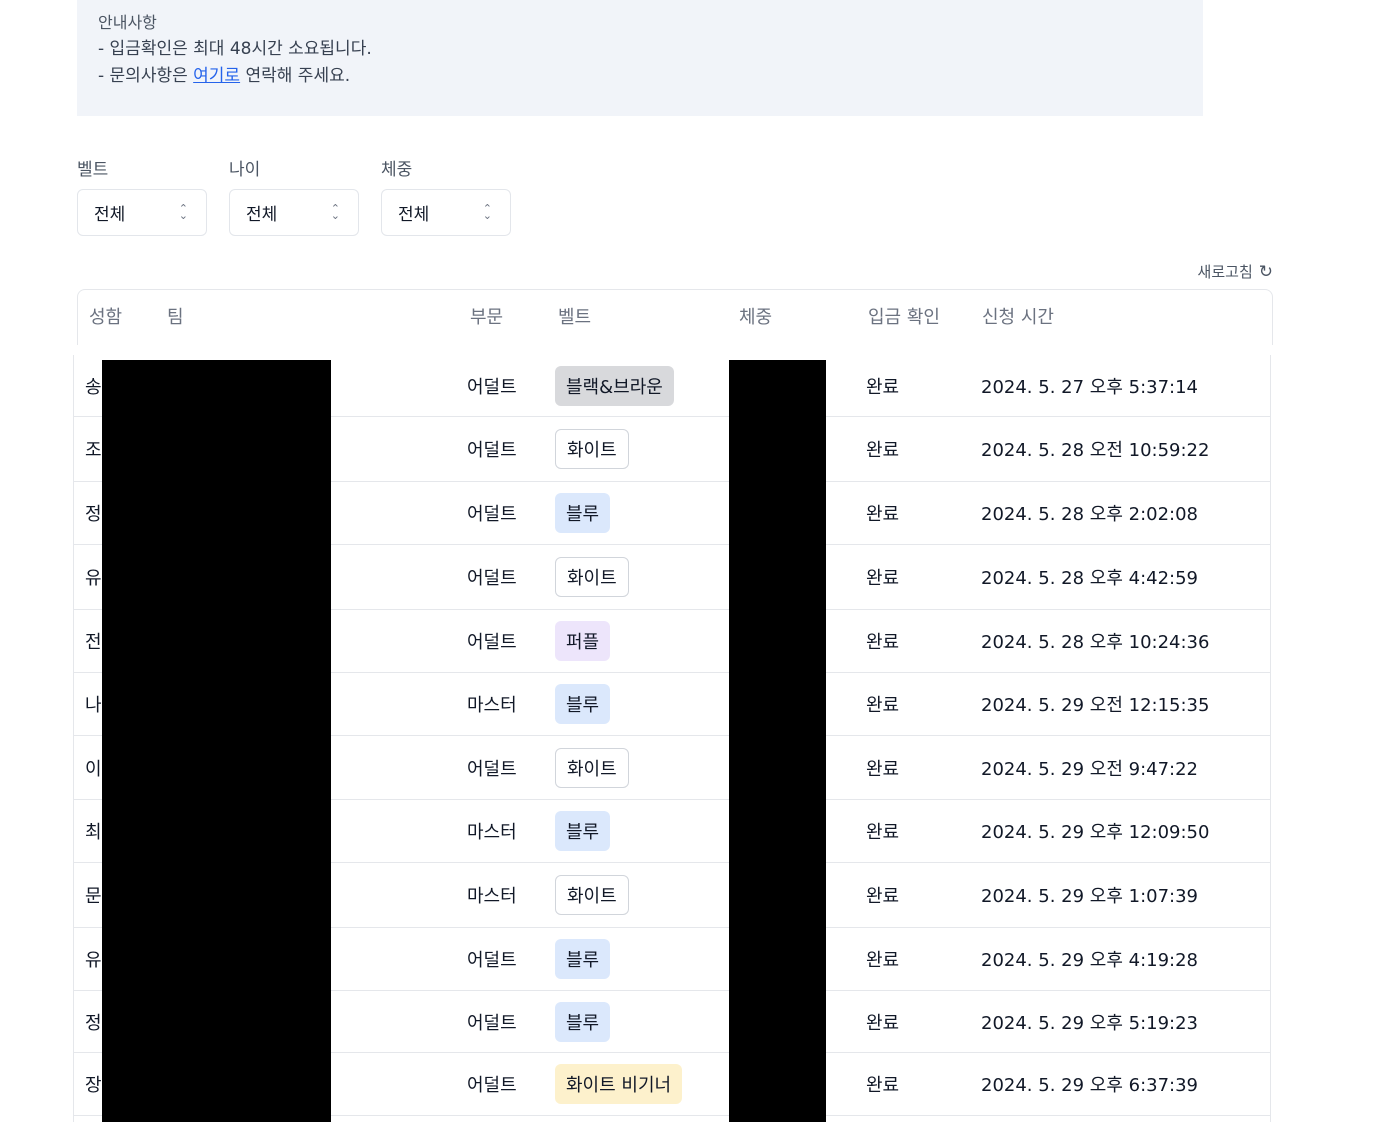 This screenshot has height=1122, width=1394. Describe the element at coordinates (1018, 317) in the screenshot. I see `header-time: 신청 시간` at that location.